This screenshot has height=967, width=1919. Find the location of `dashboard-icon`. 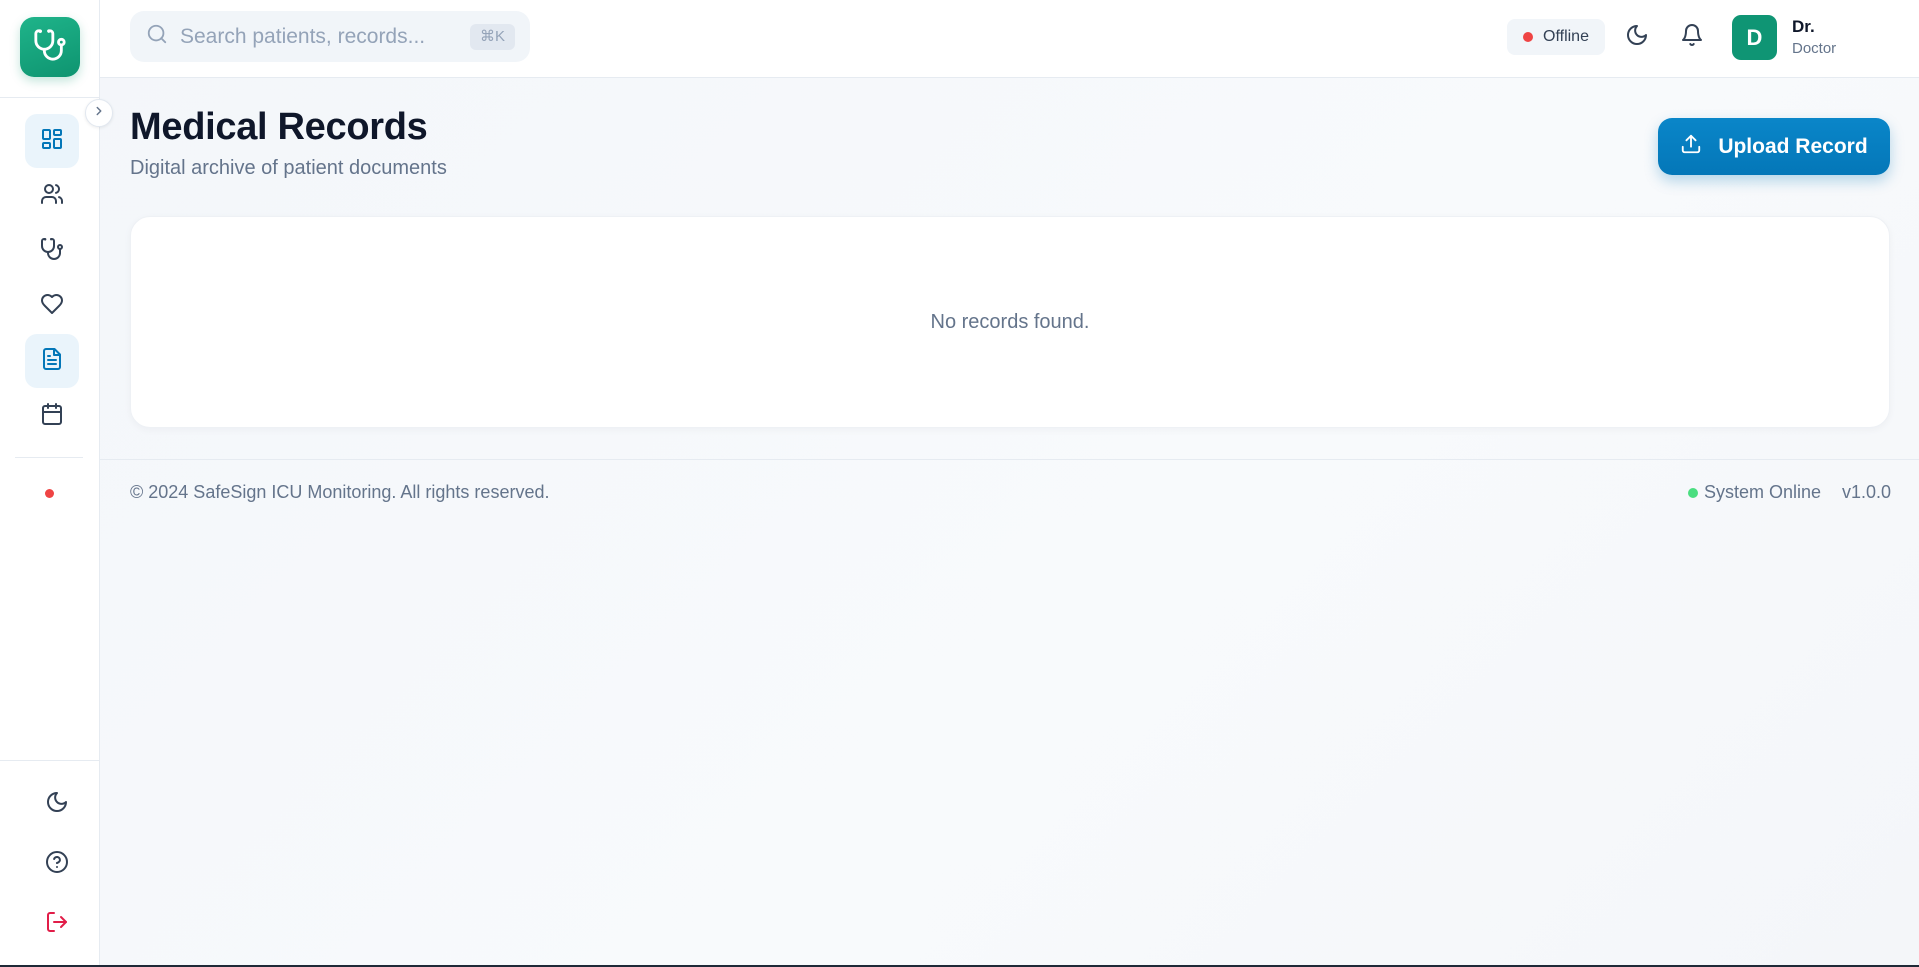

dashboard-icon is located at coordinates (52, 141).